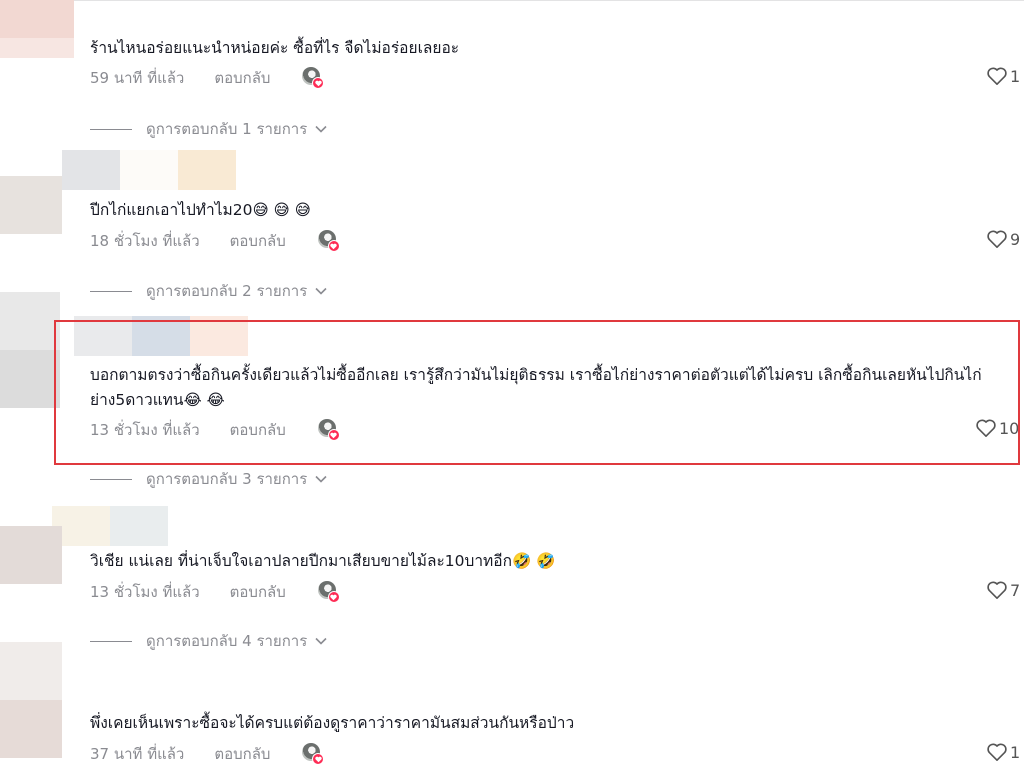  I want to click on blurred-avatar-5b, so click(31, 729).